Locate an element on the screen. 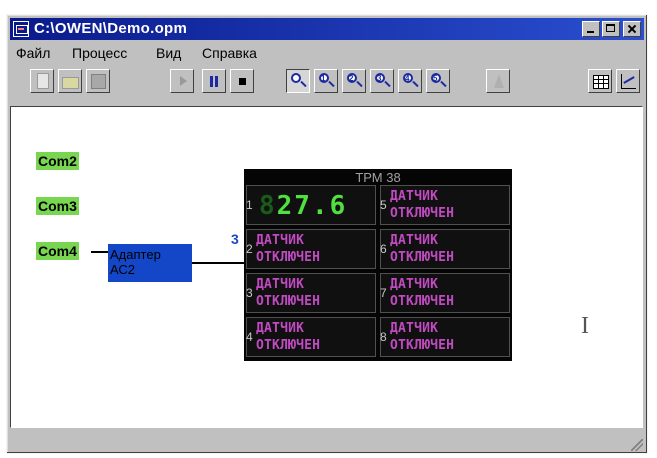 The image size is (657, 458). adapter-block: Адаптер АС2 is located at coordinates (150, 263).